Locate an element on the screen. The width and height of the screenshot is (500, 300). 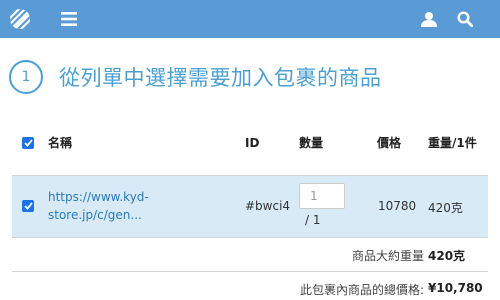
total-price-row: 此包裹內商品的總價格: ¥10,780 is located at coordinates (250, 286).